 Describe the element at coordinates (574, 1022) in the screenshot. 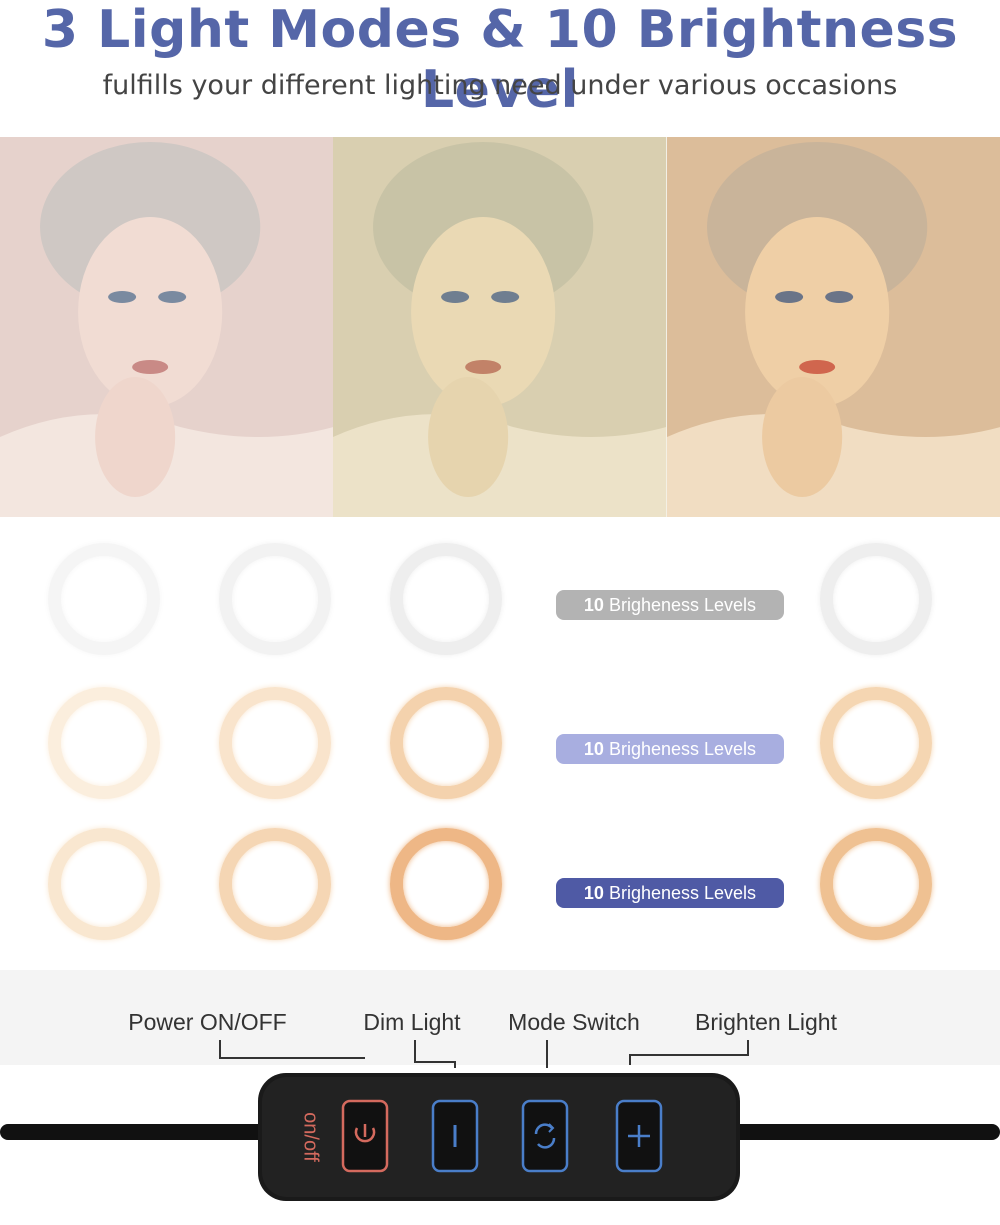

I see `mode-switch-label: Mode Switch` at that location.